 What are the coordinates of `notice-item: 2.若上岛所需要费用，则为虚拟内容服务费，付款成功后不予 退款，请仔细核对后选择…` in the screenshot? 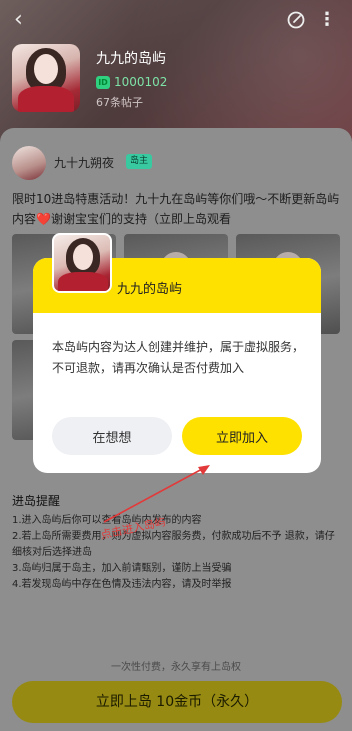 It's located at (173, 544).